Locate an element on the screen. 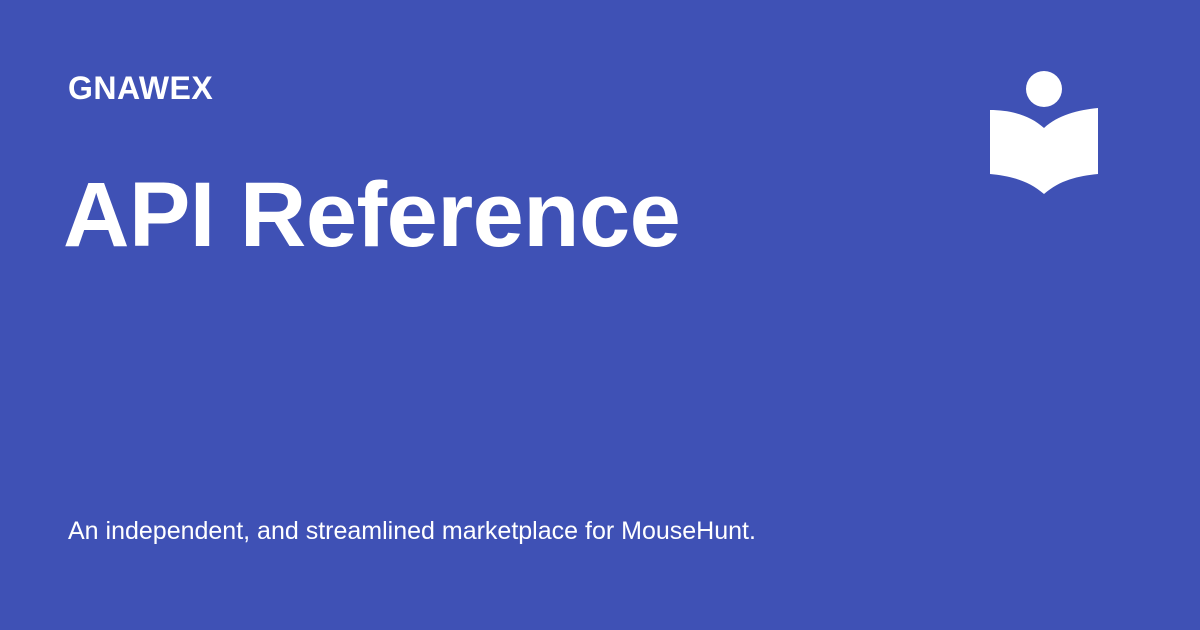 This screenshot has height=630, width=1200. reader-book-icon is located at coordinates (1044, 132).